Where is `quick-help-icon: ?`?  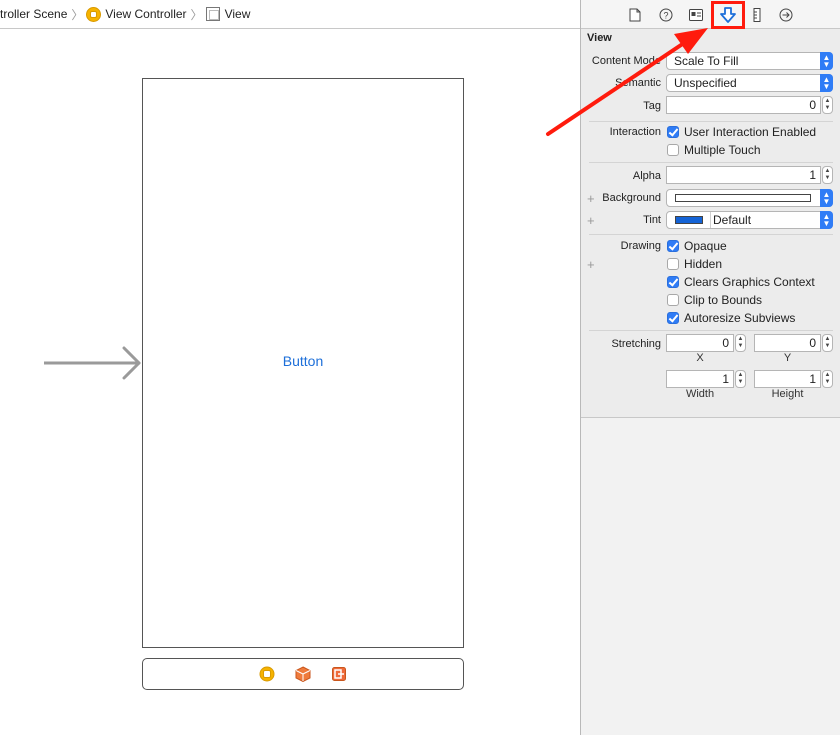 quick-help-icon: ? is located at coordinates (666, 15).